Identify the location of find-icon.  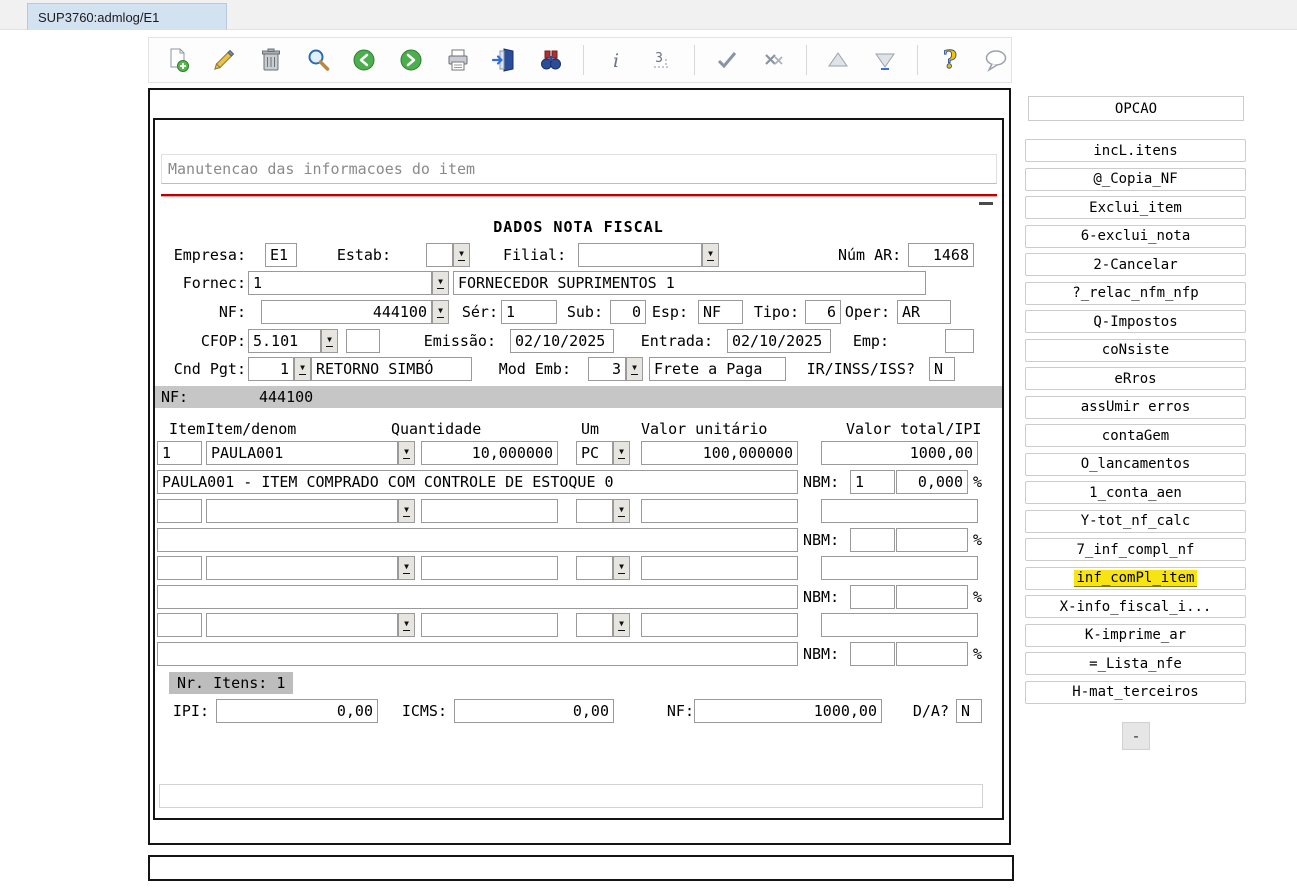
(551, 60).